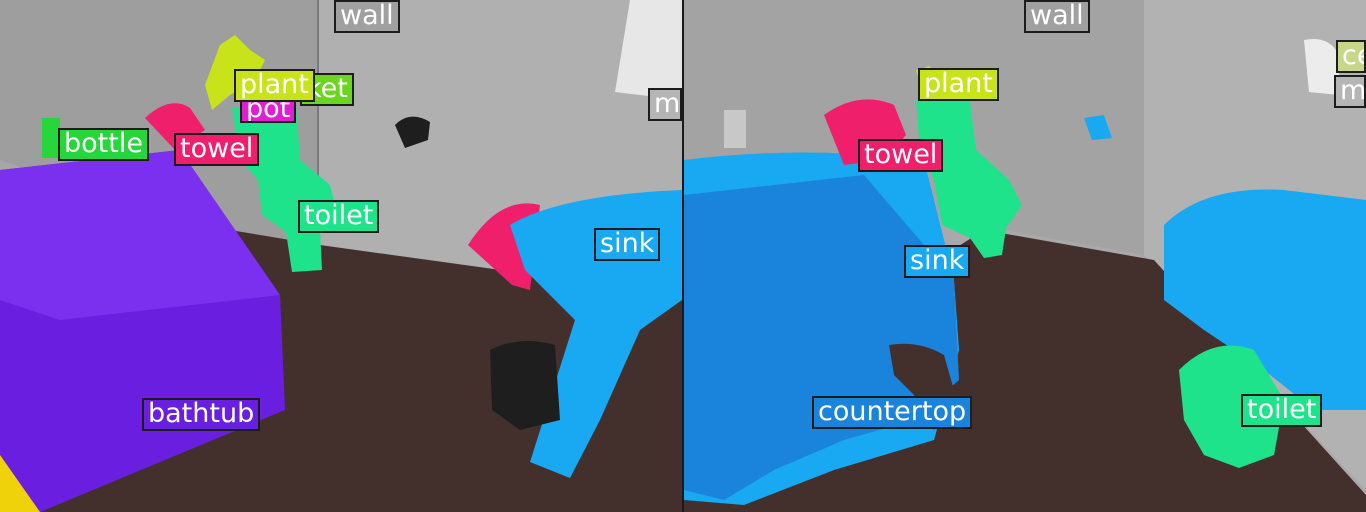 The width and height of the screenshot is (1366, 512). What do you see at coordinates (1351, 56) in the screenshot?
I see `ceiling-label: ce` at bounding box center [1351, 56].